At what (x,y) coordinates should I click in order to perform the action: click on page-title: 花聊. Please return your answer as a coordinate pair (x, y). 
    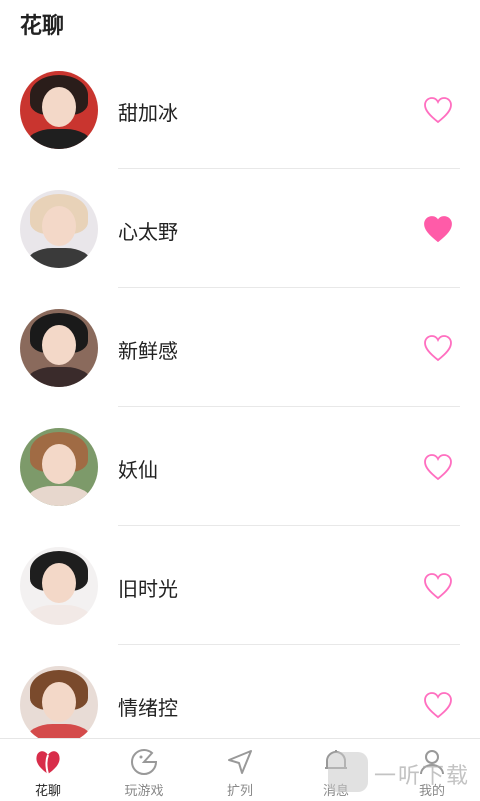
    Looking at the image, I should click on (42, 26).